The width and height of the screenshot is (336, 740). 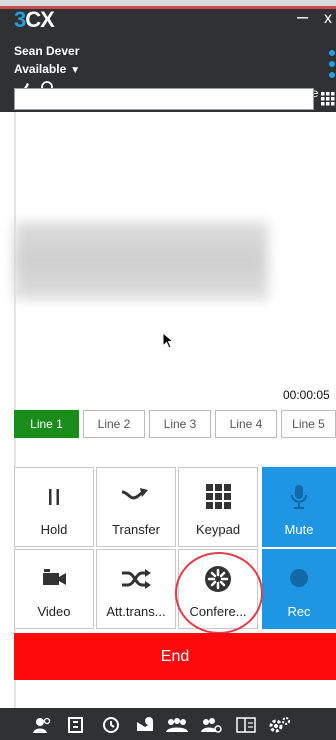 What do you see at coordinates (299, 529) in the screenshot?
I see `mute-label: Mute` at bounding box center [299, 529].